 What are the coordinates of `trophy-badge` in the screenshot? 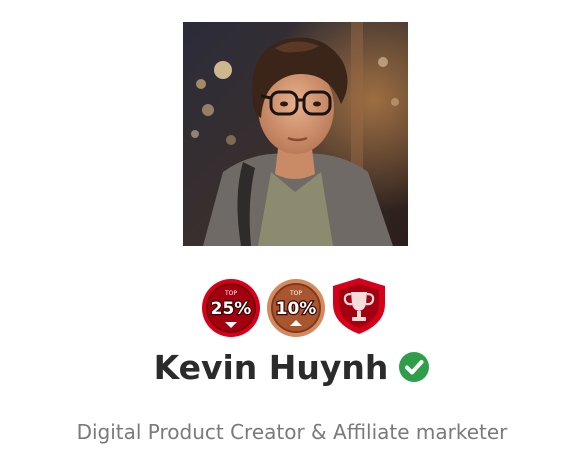 It's located at (359, 306).